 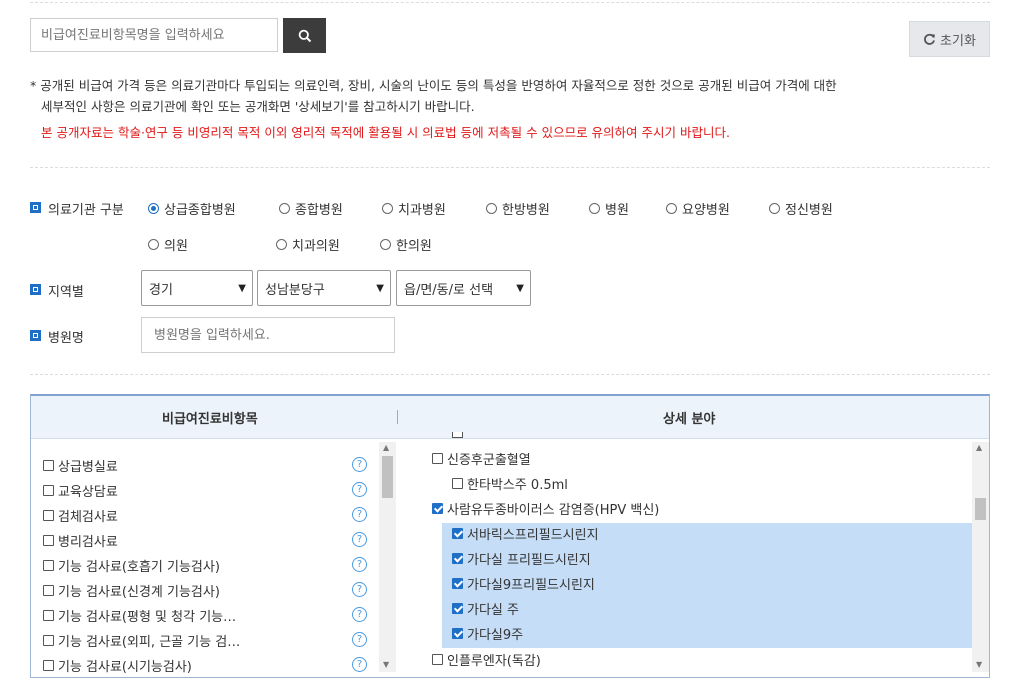 I want to click on list-item: 병리검사료, so click(x=80, y=540).